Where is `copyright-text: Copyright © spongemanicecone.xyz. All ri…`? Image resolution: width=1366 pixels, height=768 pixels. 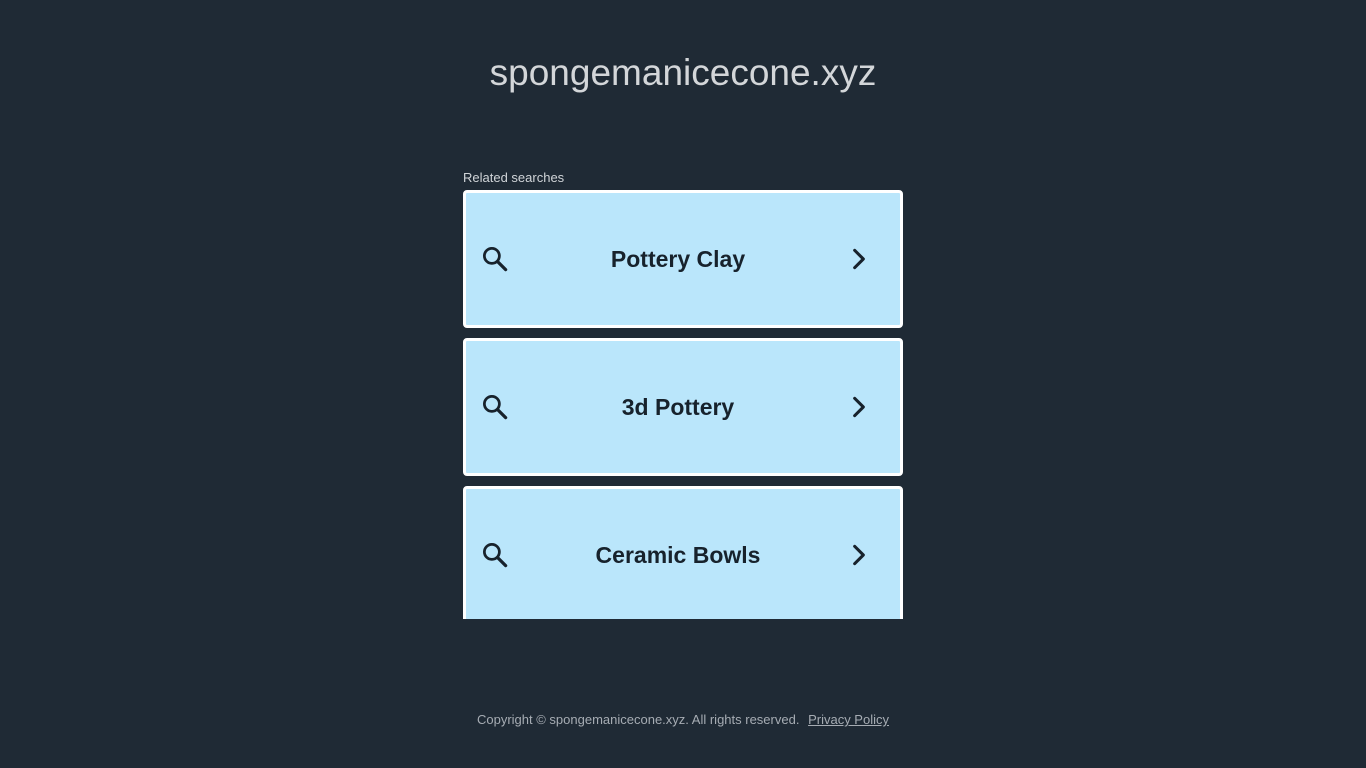
copyright-text: Copyright © spongemanicecone.xyz. All ri… is located at coordinates (638, 719).